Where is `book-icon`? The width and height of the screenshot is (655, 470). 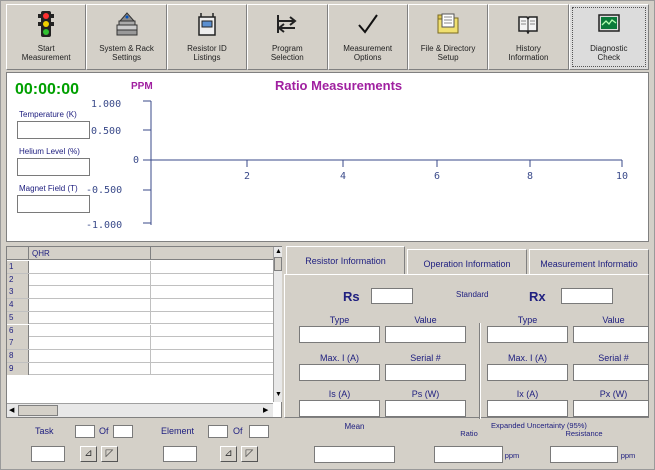 book-icon is located at coordinates (528, 24).